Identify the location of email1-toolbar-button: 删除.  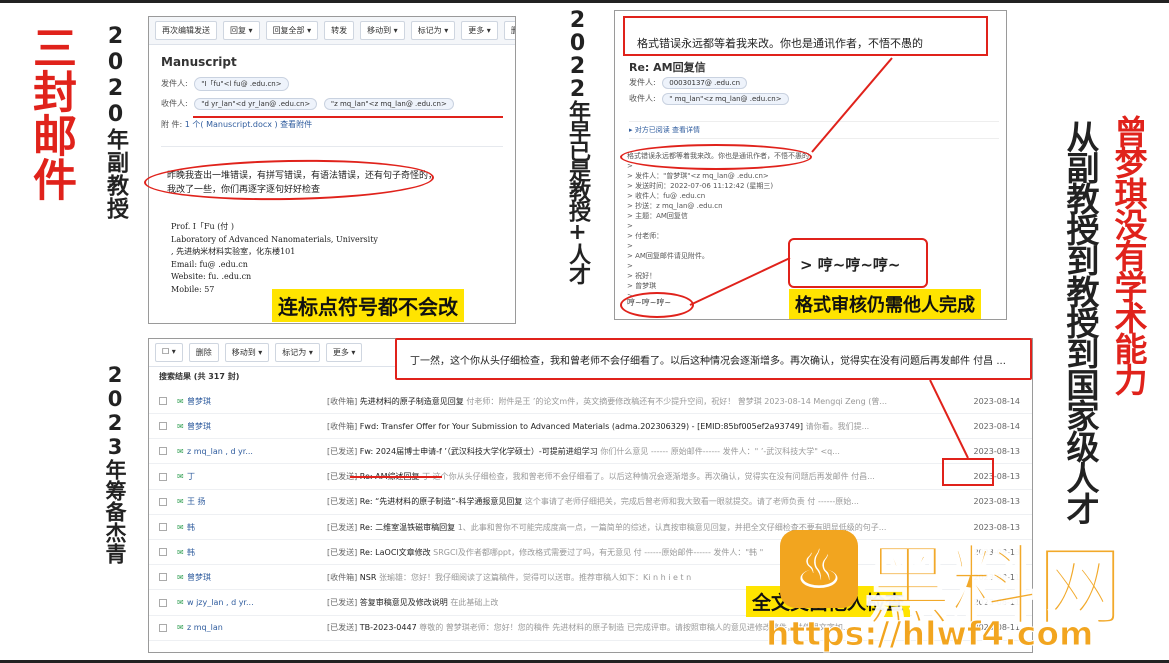
(509, 30).